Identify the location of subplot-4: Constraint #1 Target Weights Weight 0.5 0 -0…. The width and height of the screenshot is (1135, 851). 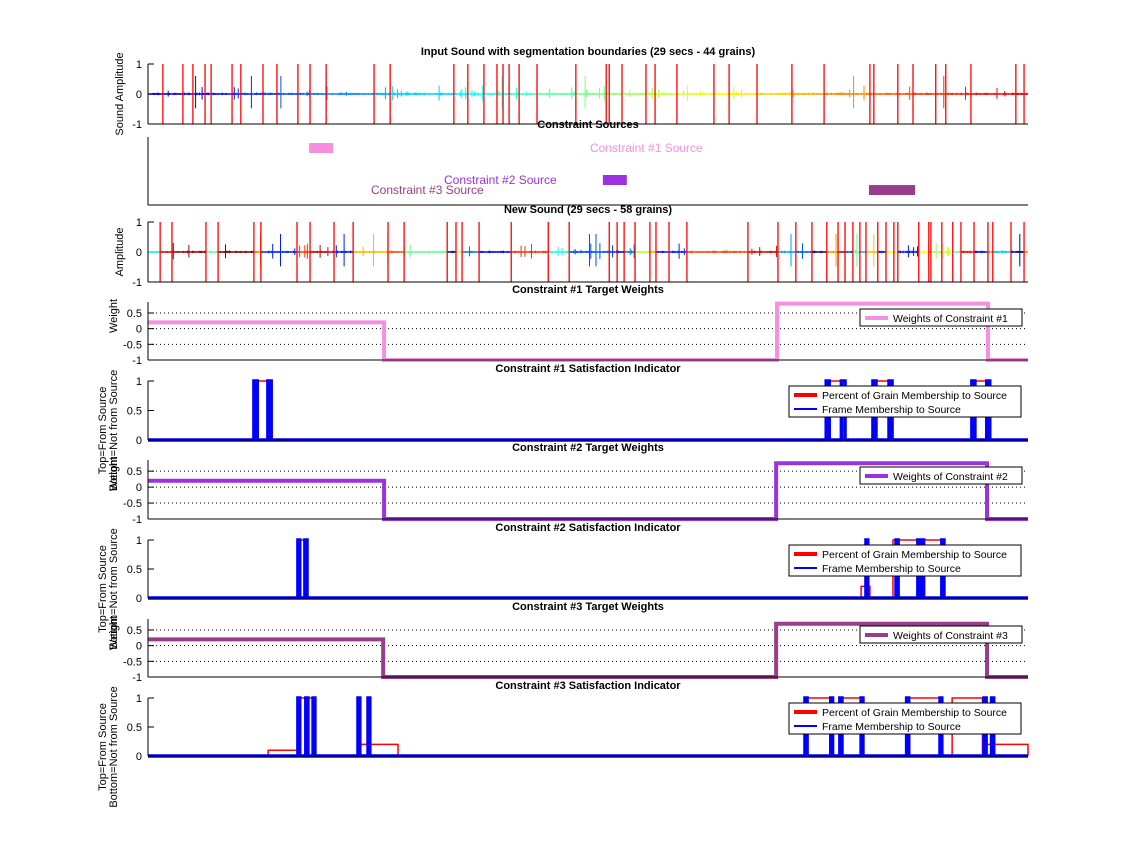
(568, 325).